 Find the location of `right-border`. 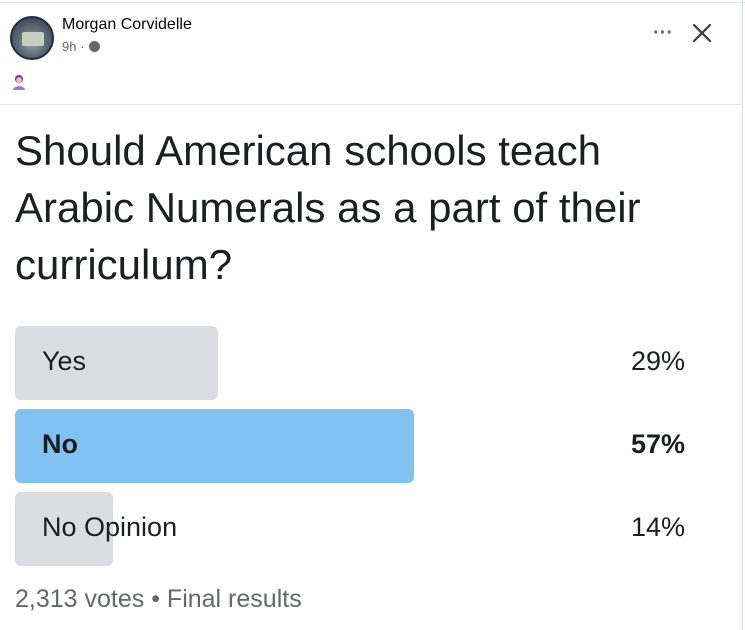

right-border is located at coordinates (742, 315).